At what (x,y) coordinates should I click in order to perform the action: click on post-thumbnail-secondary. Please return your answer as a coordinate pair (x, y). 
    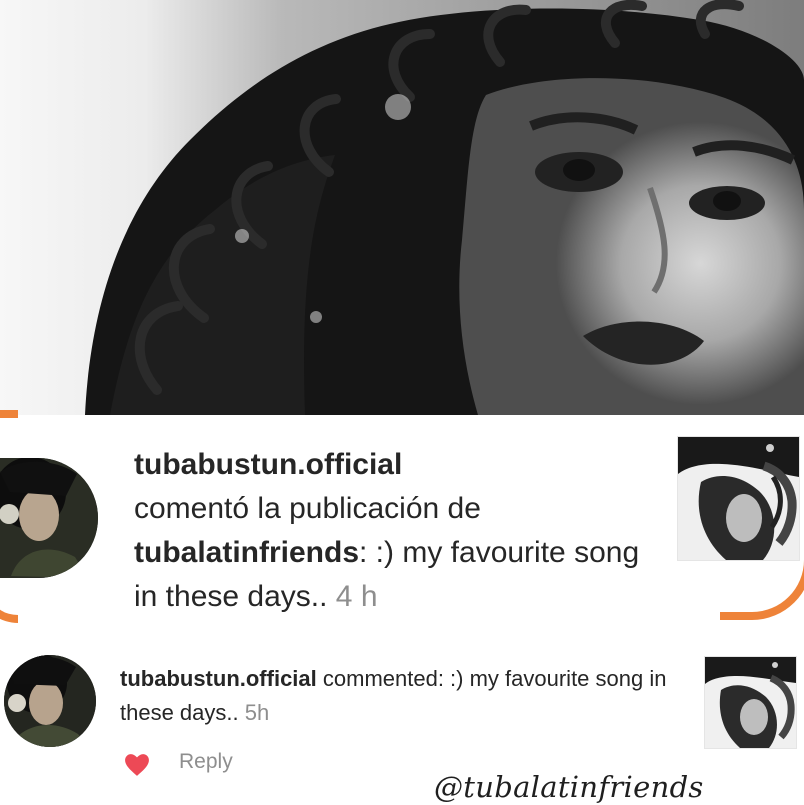
    Looking at the image, I should click on (750, 702).